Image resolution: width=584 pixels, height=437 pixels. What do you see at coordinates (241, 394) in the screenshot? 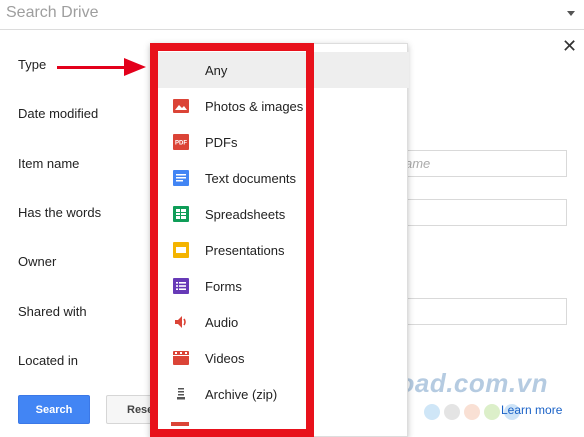
I see `dropdown-item-label: Archive (zip)` at bounding box center [241, 394].